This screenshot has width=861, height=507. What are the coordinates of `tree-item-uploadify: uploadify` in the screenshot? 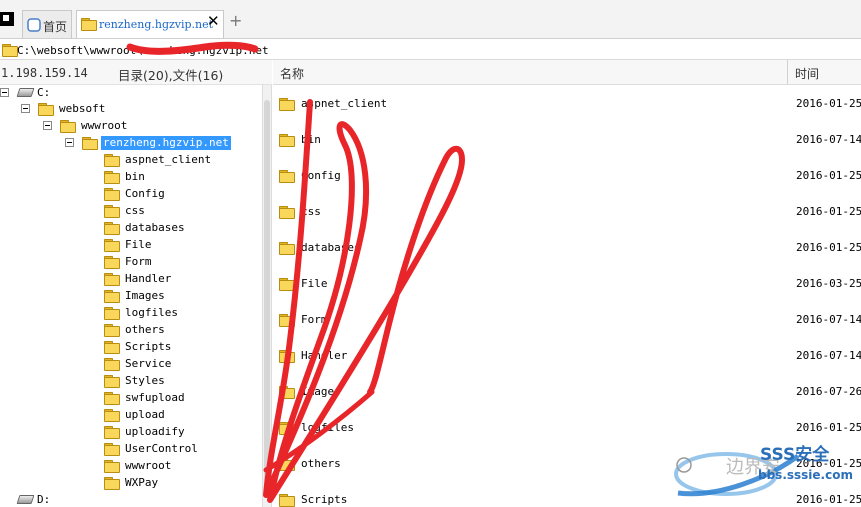 It's located at (115, 432).